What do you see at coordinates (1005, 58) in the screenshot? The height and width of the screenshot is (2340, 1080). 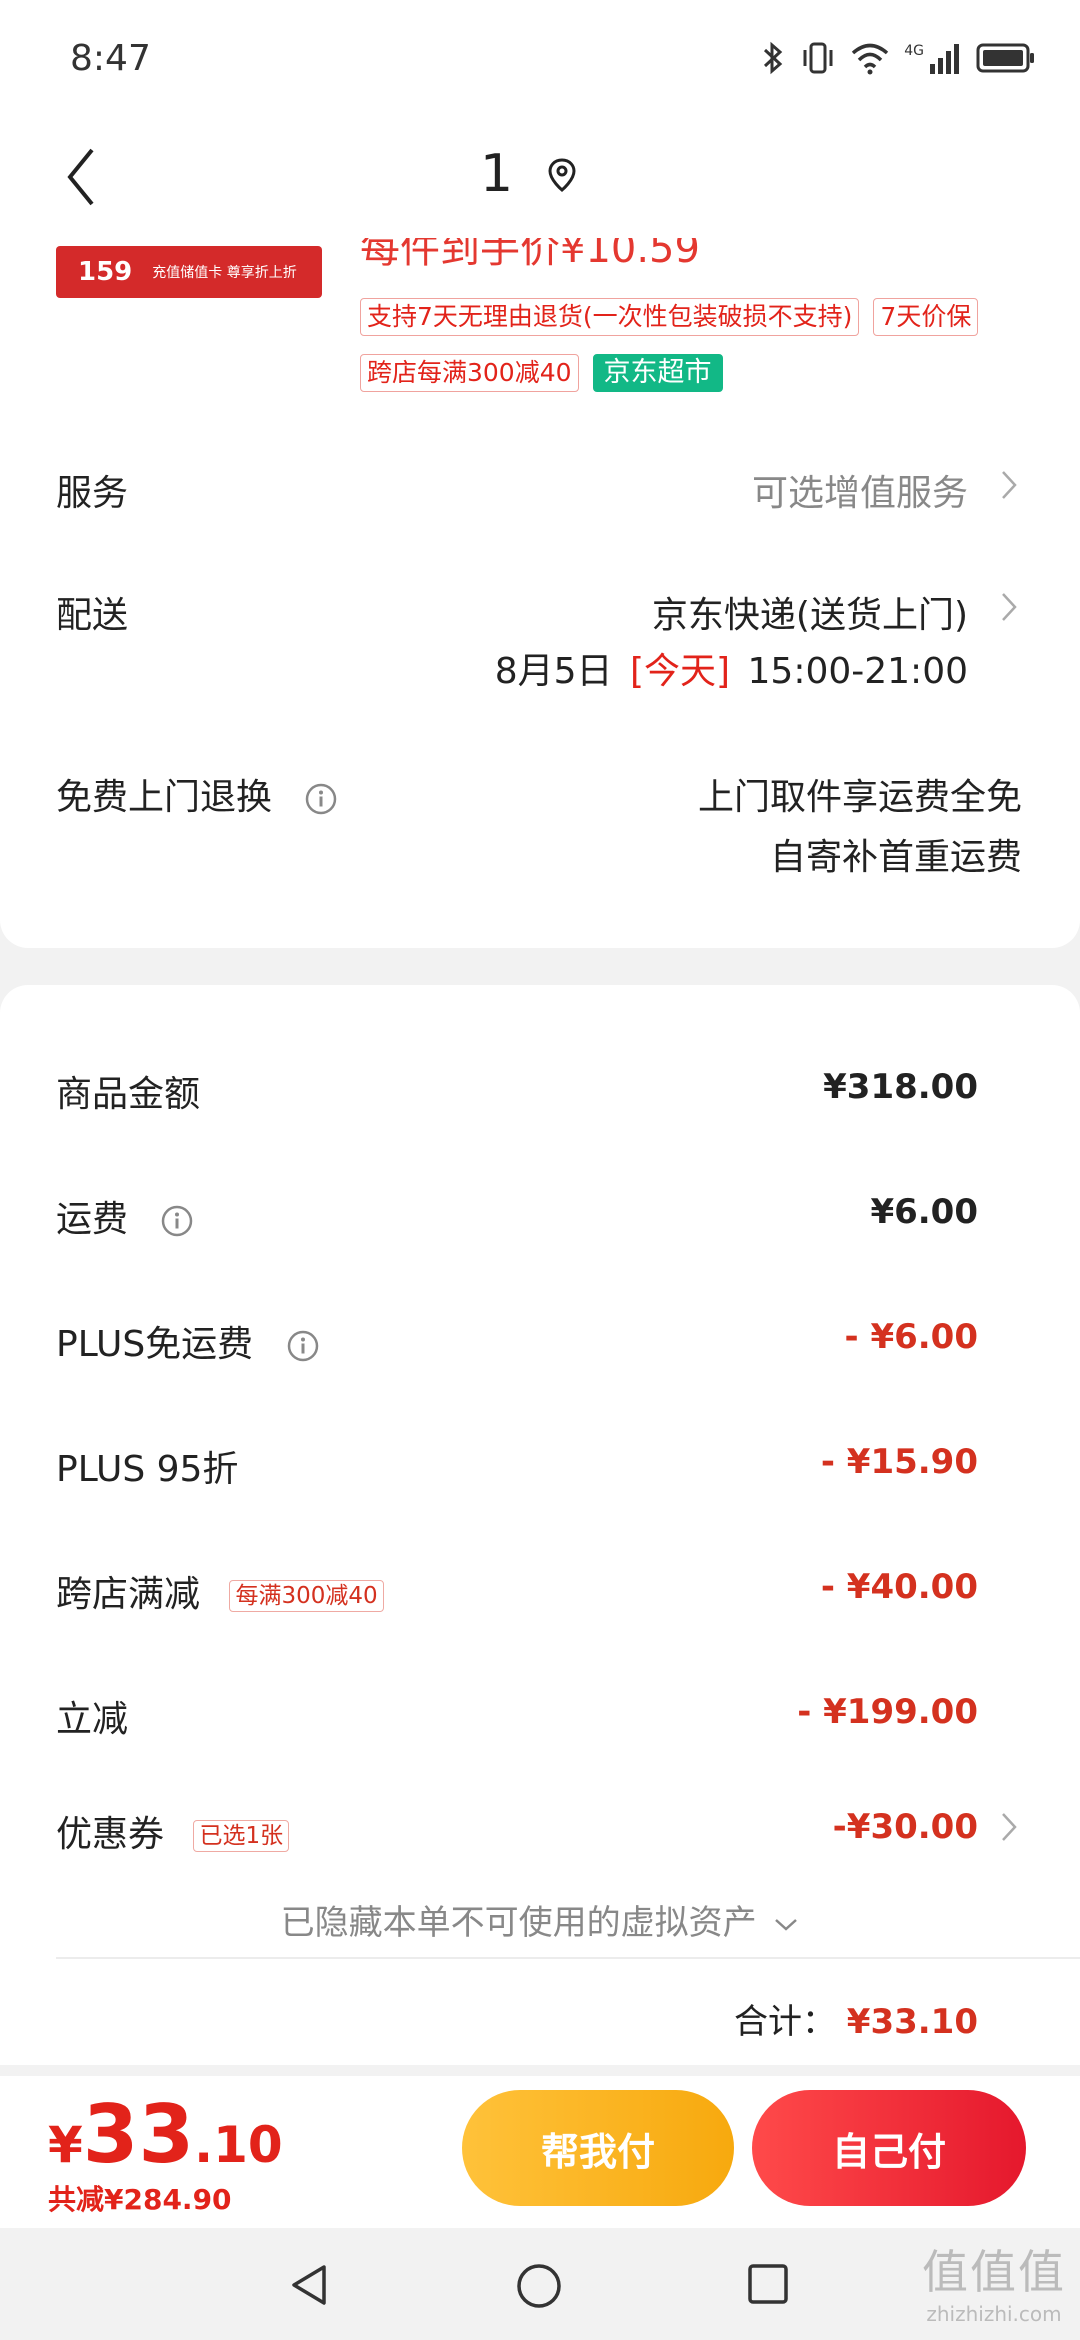 I see `battery-icon` at bounding box center [1005, 58].